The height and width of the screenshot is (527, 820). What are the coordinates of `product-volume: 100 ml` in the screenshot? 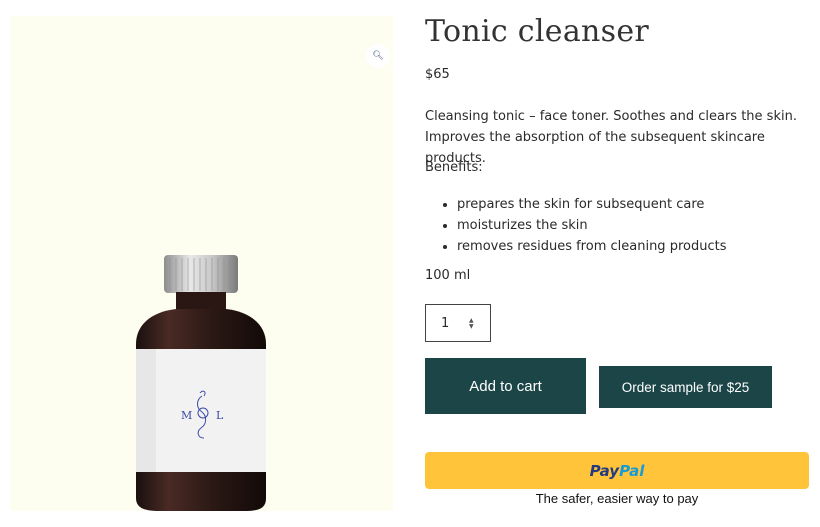 It's located at (448, 275).